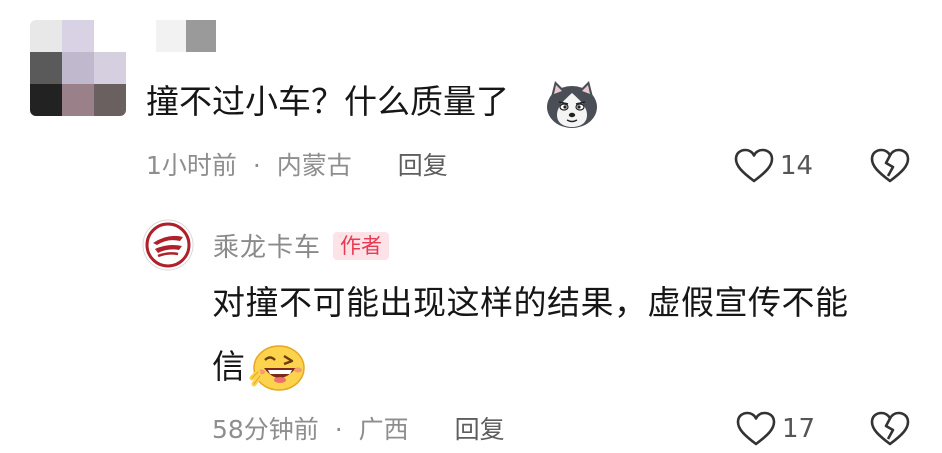 This screenshot has height=453, width=942. I want to click on laughing-wink-emoji-icon, so click(277, 368).